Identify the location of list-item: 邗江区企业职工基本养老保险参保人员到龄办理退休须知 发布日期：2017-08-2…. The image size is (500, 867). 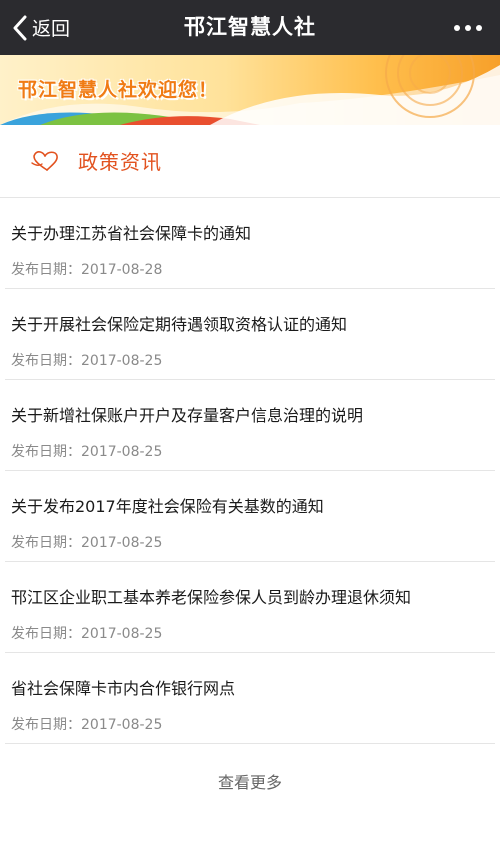
(250, 607).